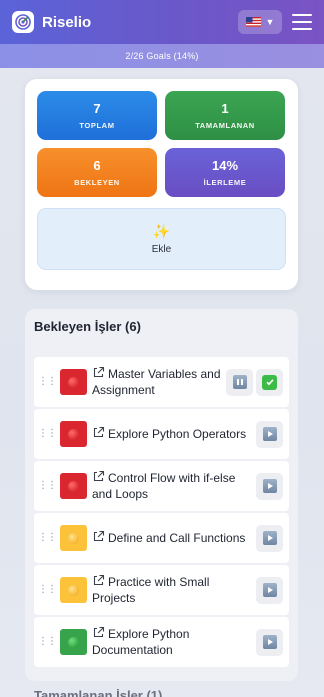 This screenshot has width=324, height=697. I want to click on list-item: ⋮⋮ Control Flow with if-else and Loops, so click(161, 486).